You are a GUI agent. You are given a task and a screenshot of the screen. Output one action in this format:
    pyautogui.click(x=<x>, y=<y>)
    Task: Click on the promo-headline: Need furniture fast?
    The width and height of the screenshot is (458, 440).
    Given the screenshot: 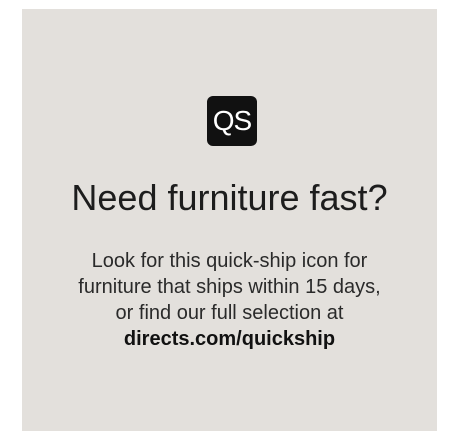 What is the action you would take?
    pyautogui.click(x=229, y=197)
    